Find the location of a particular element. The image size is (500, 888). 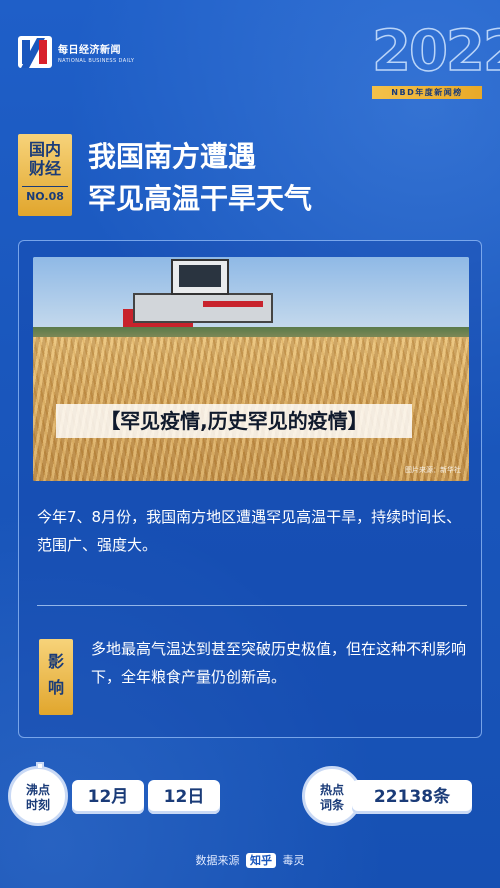

category-badge: 国内 财经 NO.08 is located at coordinates (45, 175).